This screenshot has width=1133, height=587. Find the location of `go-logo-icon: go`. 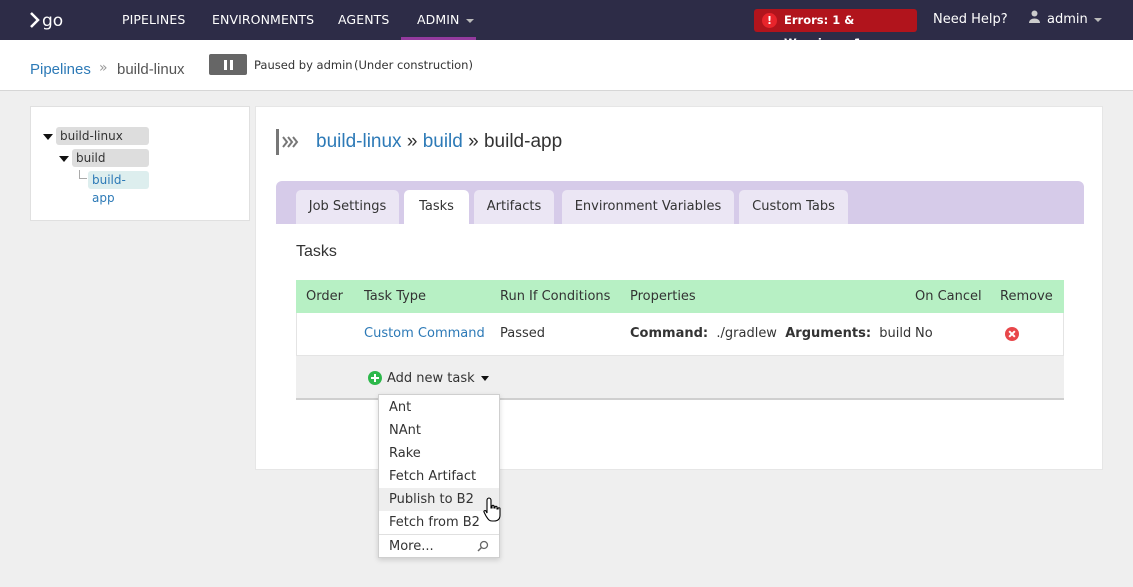

go-logo-icon: go is located at coordinates (46, 21).